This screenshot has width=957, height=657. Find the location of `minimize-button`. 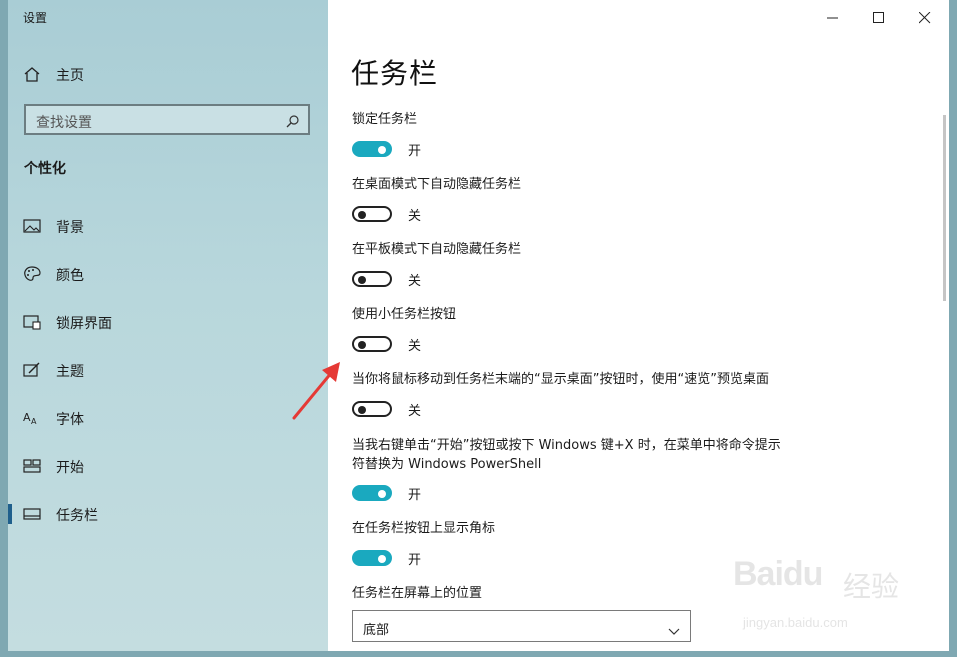

minimize-button is located at coordinates (833, 18).